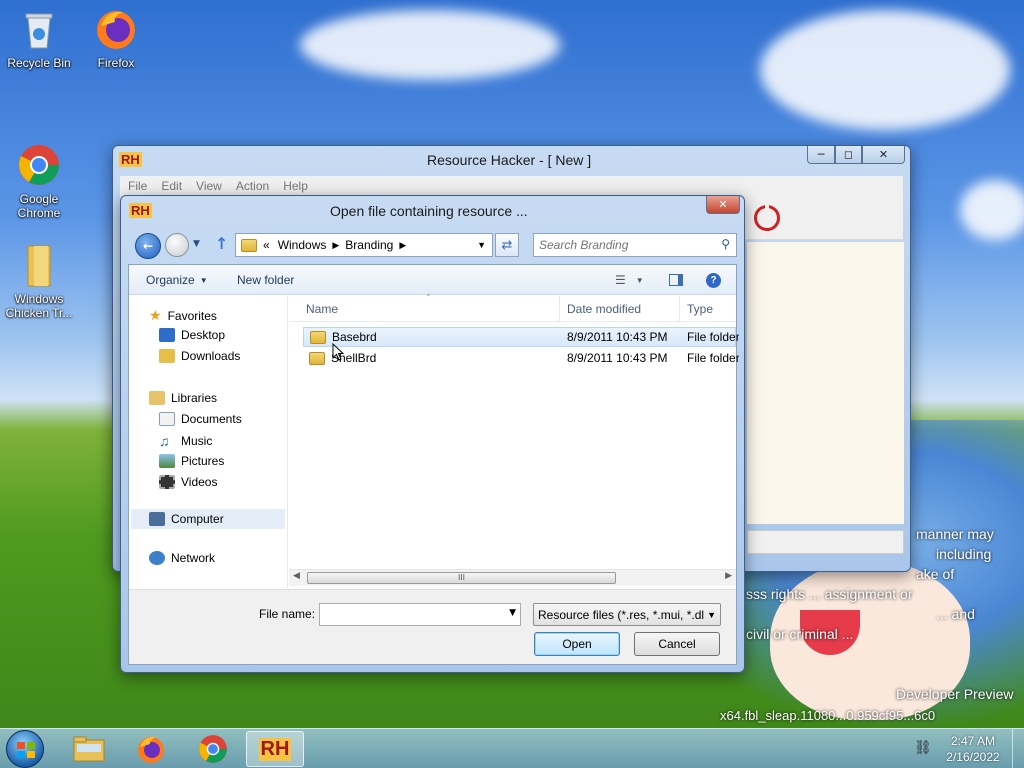  I want to click on chrome-icon, so click(213, 749).